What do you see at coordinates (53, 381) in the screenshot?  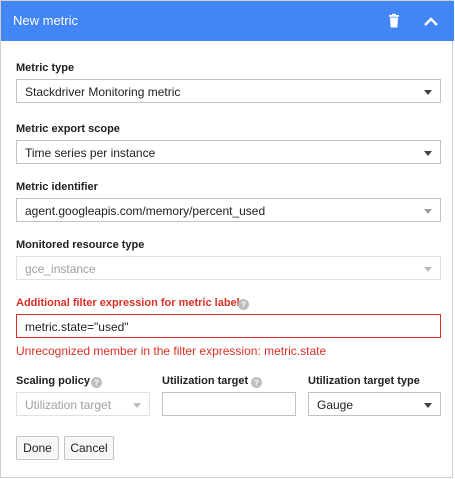 I see `scaling-policy-label: Scaling policy` at bounding box center [53, 381].